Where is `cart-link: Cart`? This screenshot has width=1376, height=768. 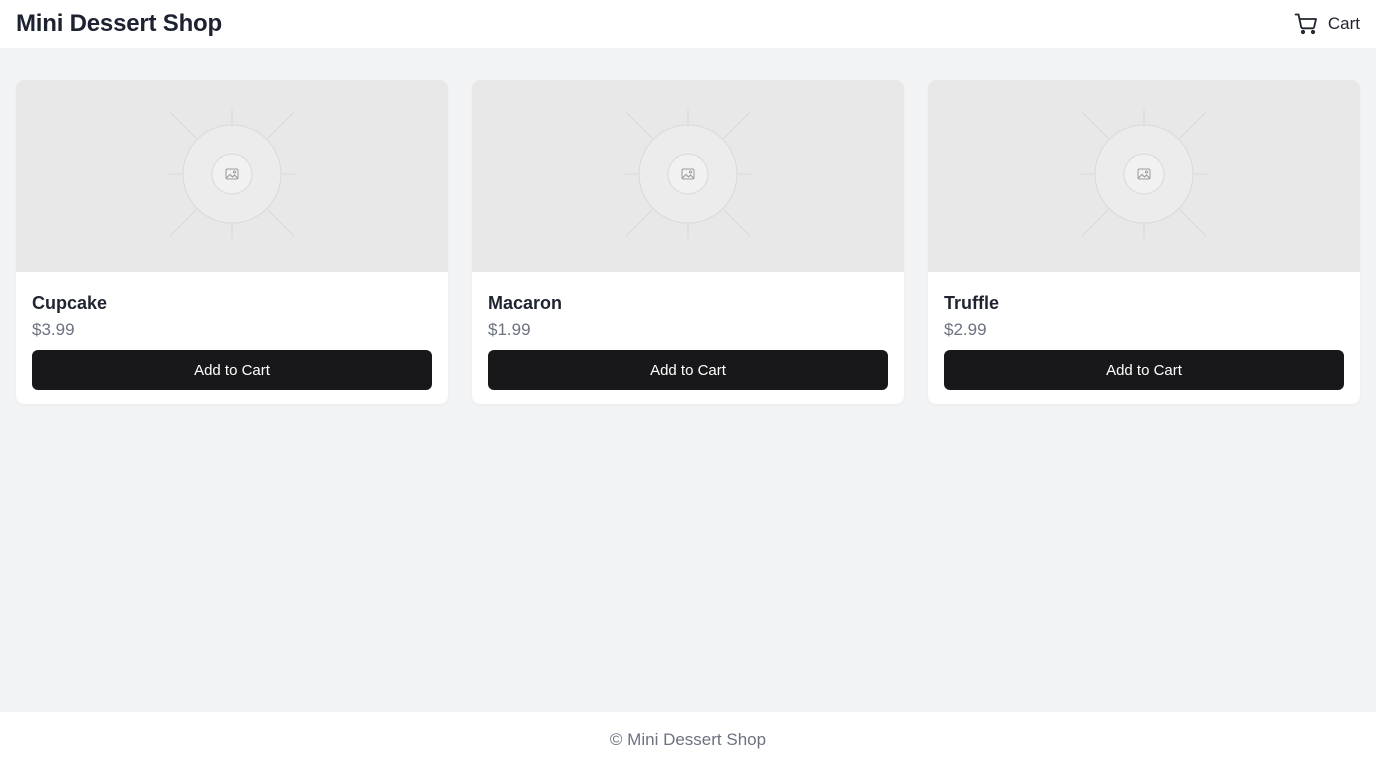
cart-link: Cart is located at coordinates (1327, 24).